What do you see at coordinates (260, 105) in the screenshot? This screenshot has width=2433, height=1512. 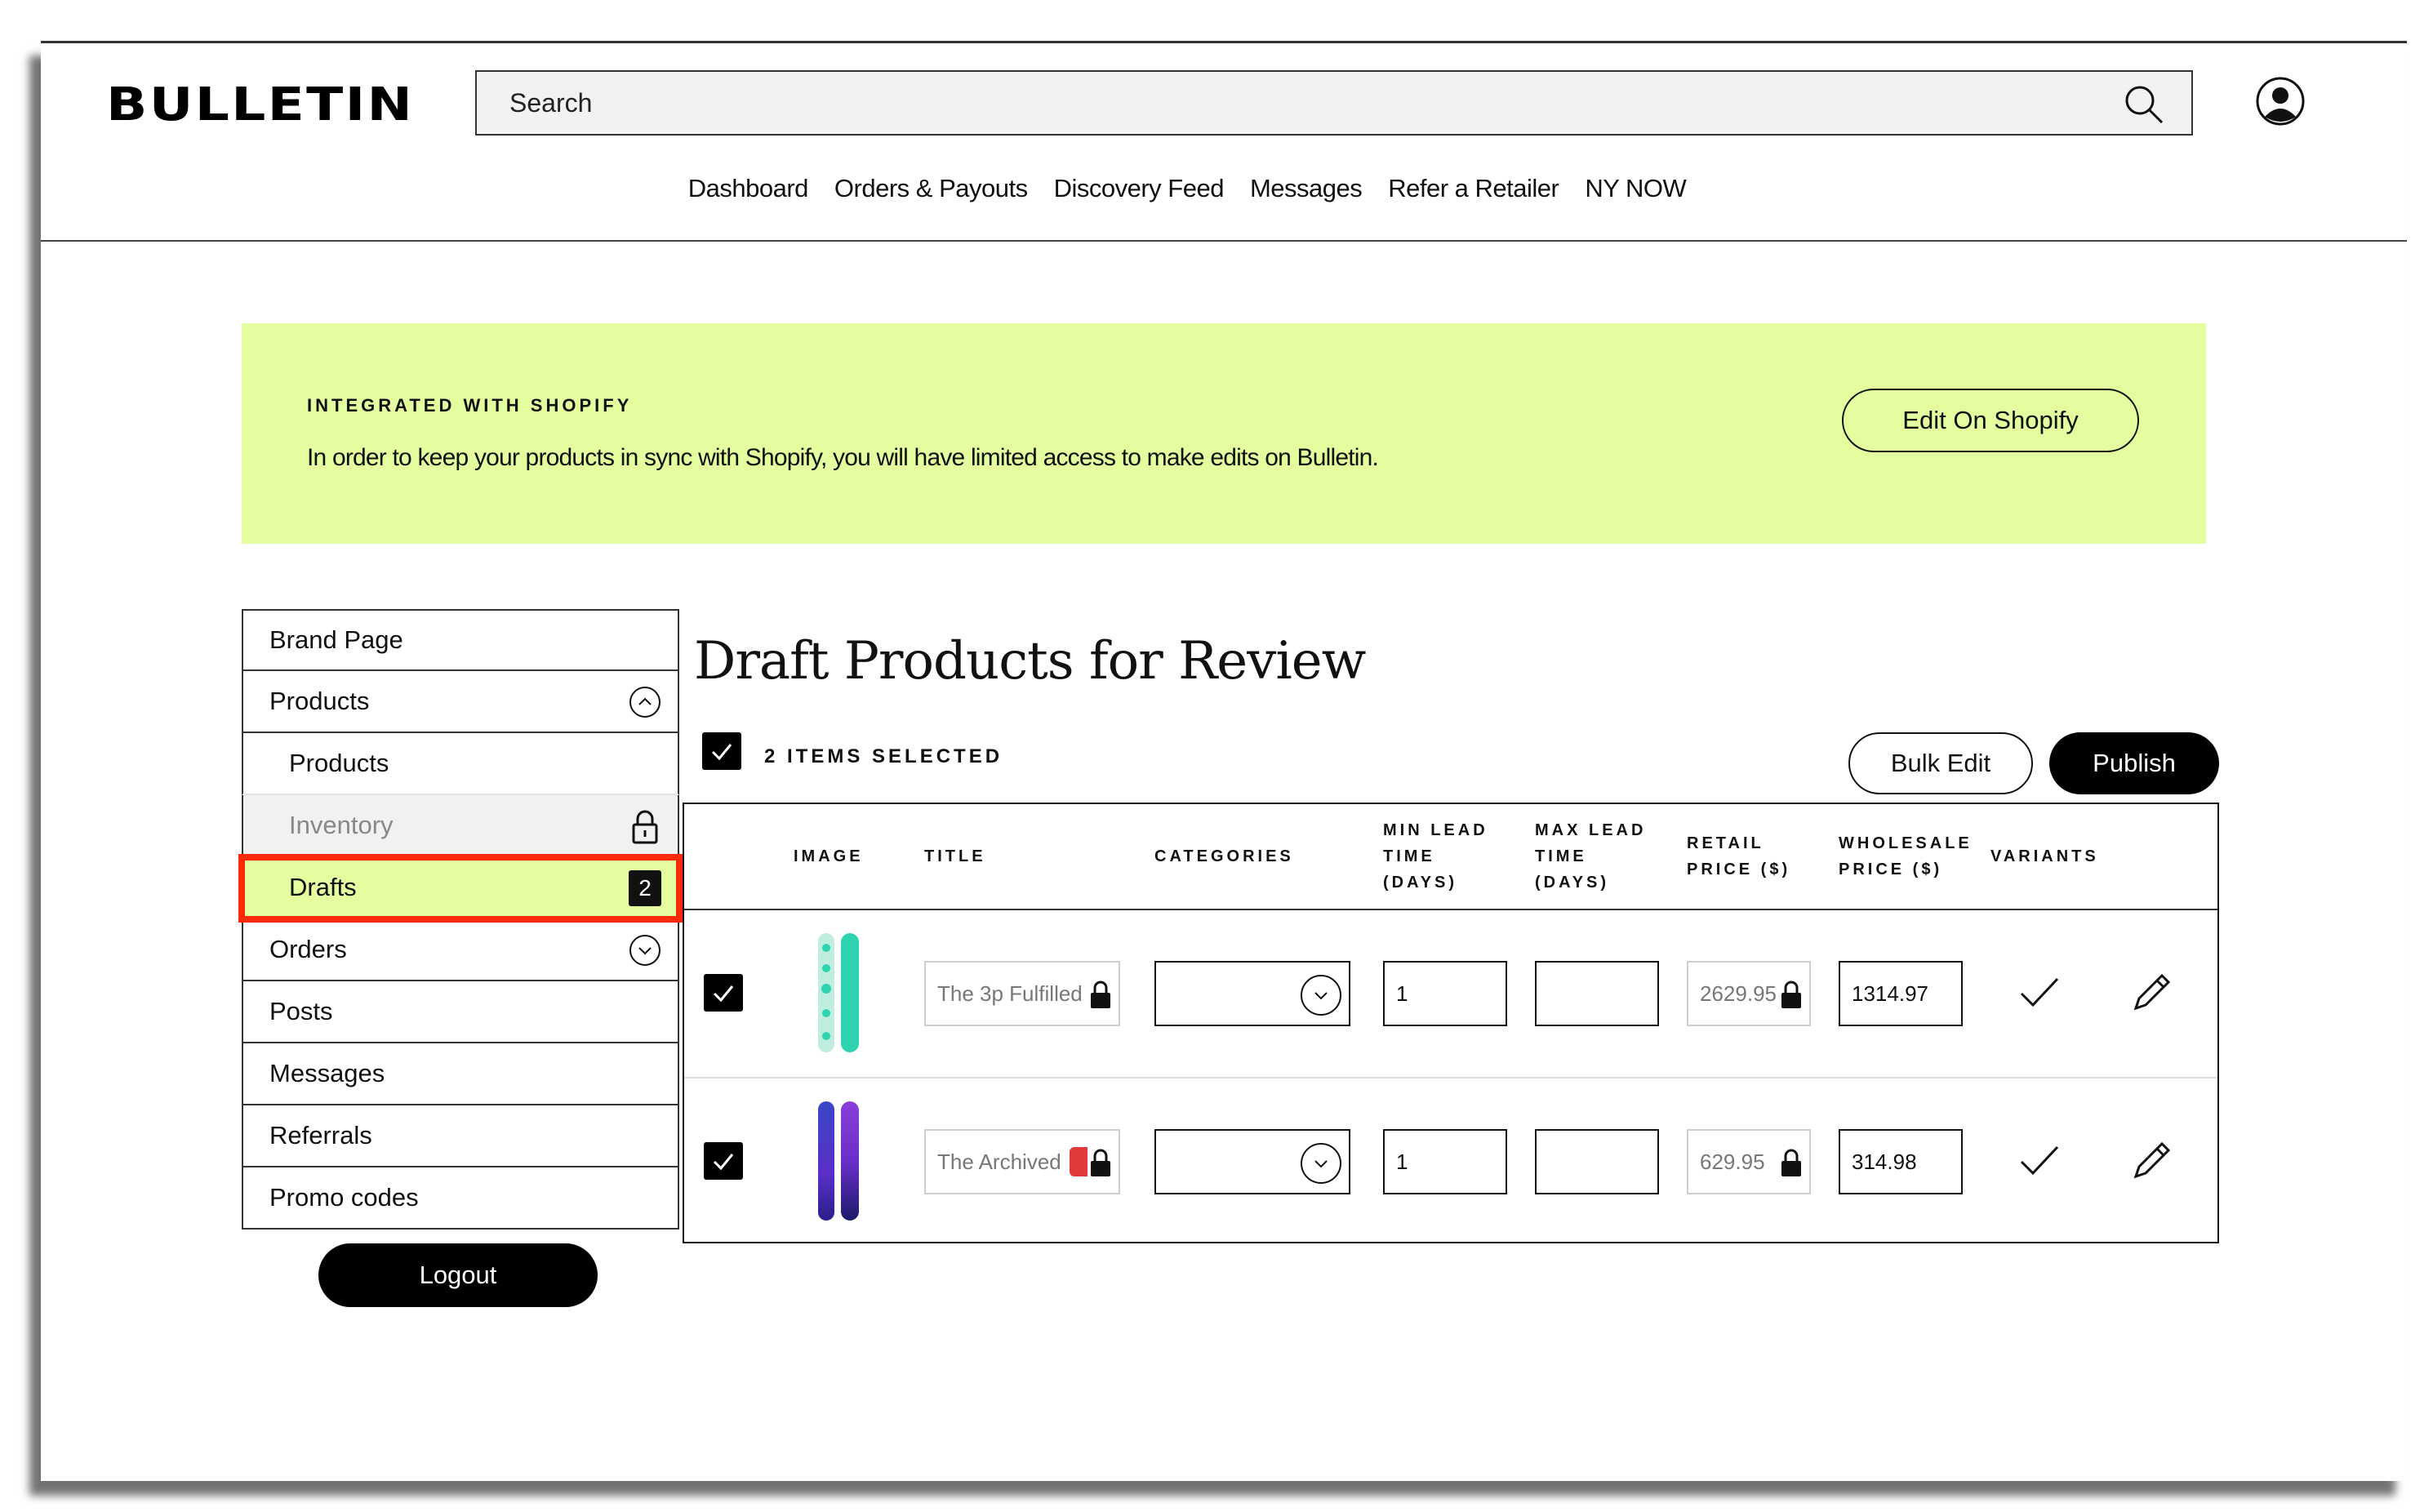 I see `bulletin-logo: BULLETIN` at bounding box center [260, 105].